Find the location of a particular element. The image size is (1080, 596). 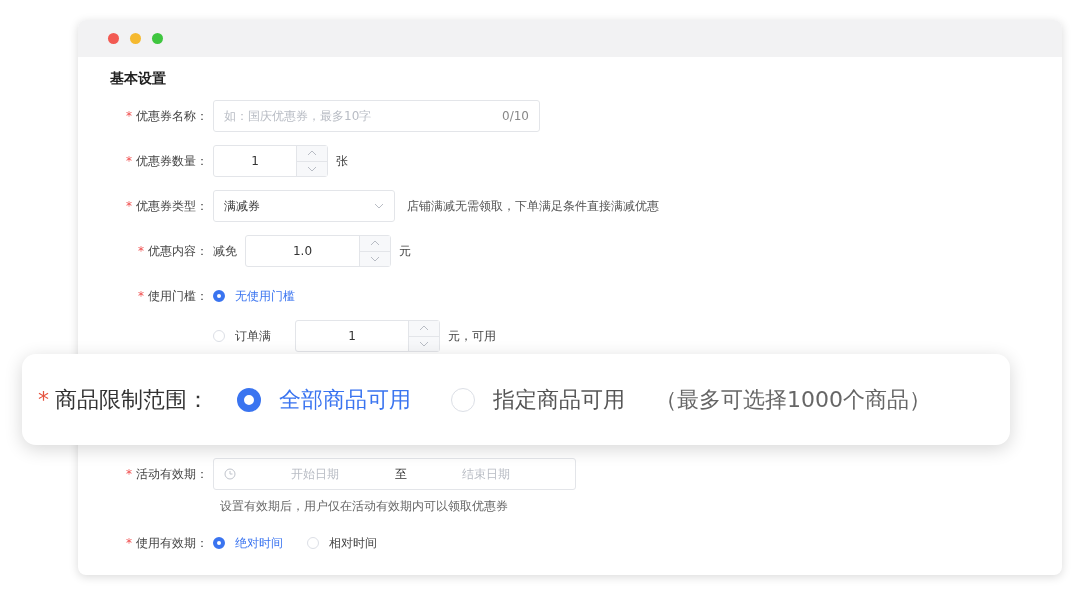

minimize-dot-icon is located at coordinates (135, 38).